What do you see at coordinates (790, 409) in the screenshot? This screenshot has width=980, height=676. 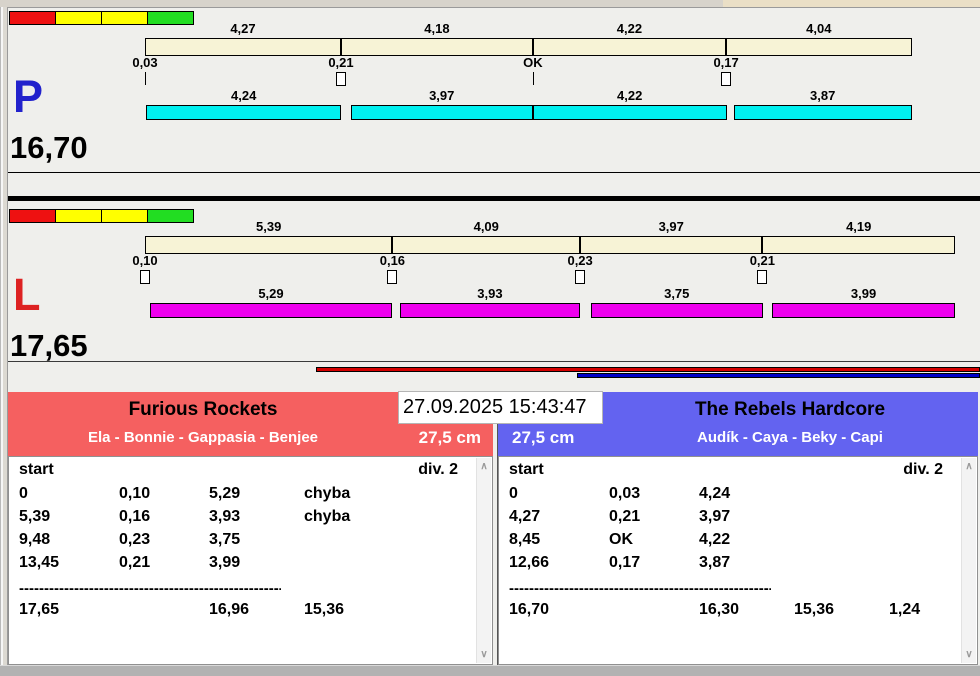 I see `team-name: The Rebels Hardcore` at bounding box center [790, 409].